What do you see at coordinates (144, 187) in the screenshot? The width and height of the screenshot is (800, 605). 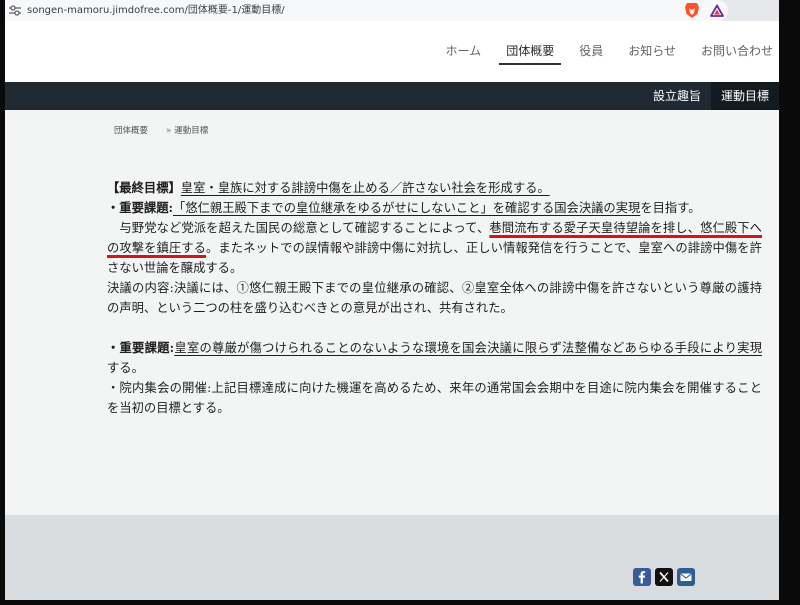 I see `final-goal-label: 【最終目標】` at bounding box center [144, 187].